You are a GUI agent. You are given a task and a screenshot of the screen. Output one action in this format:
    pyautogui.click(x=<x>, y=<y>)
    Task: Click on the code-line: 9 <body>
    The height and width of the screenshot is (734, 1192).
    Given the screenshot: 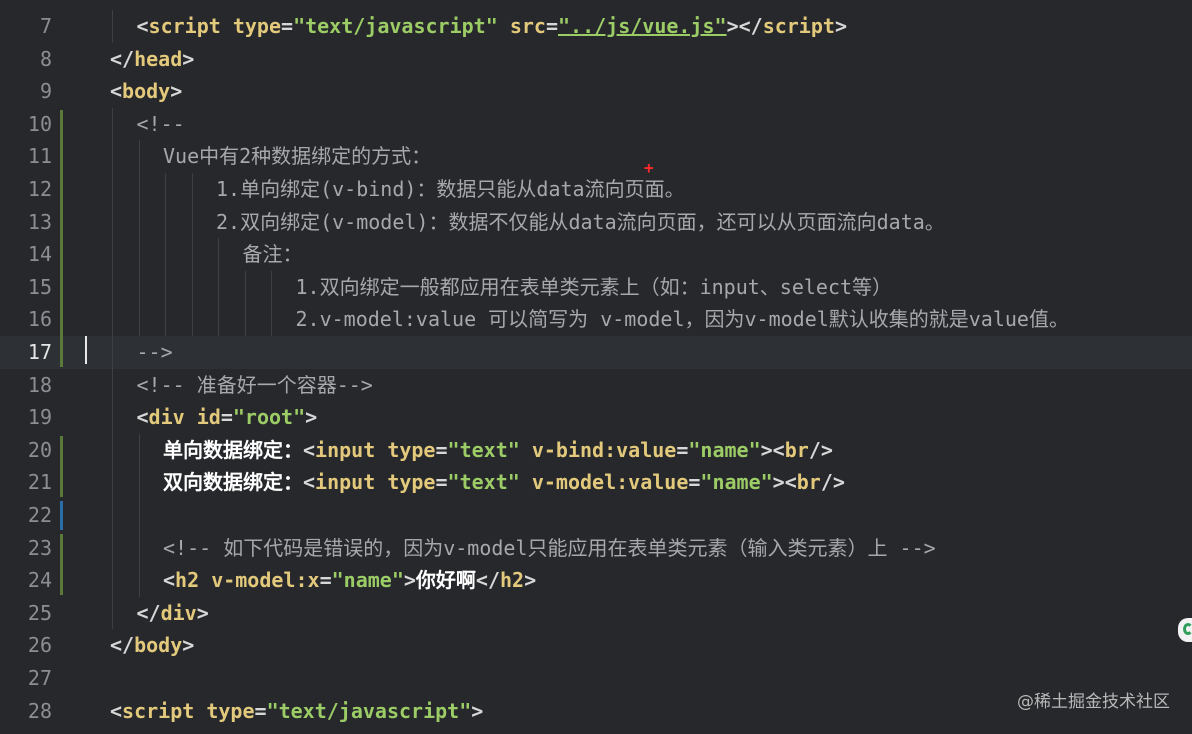 What is the action you would take?
    pyautogui.click(x=596, y=91)
    